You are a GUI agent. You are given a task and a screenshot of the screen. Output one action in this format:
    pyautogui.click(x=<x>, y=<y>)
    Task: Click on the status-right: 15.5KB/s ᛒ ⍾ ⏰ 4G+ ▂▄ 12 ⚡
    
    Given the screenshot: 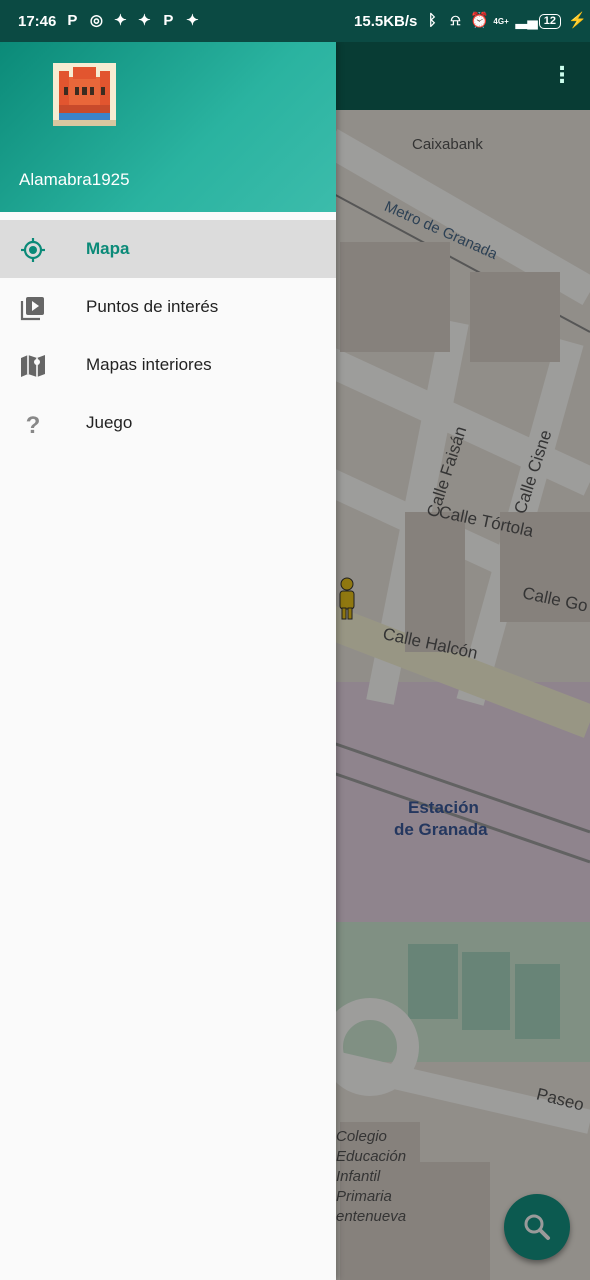 What is the action you would take?
    pyautogui.click(x=470, y=21)
    